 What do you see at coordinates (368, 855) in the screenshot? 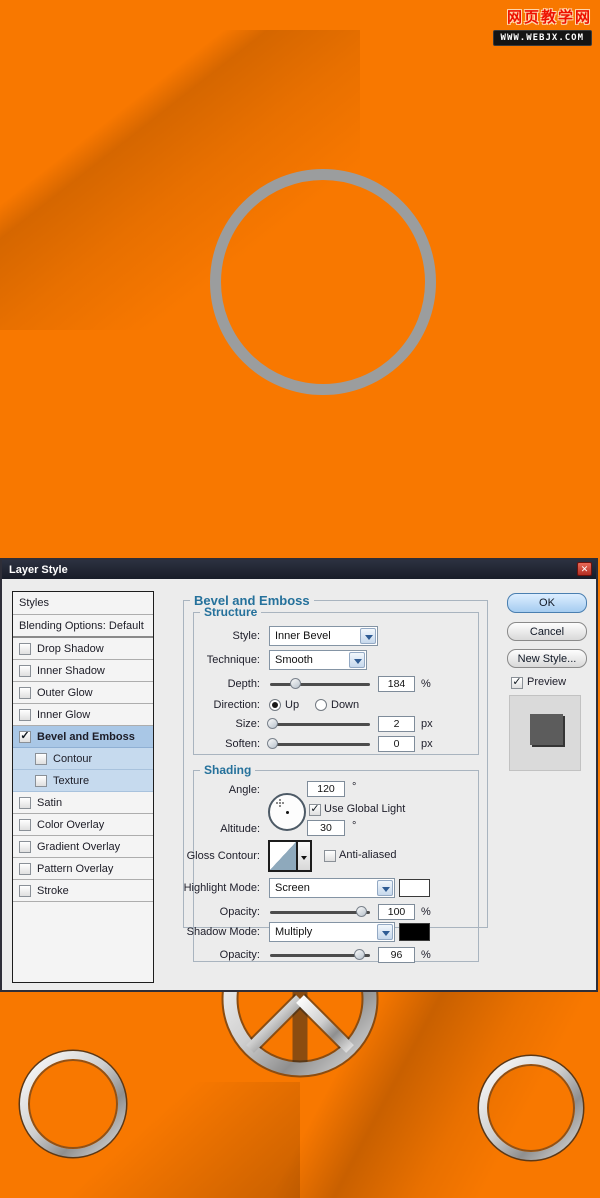
I see `anti-aliased-label: Anti-aliased` at bounding box center [368, 855].